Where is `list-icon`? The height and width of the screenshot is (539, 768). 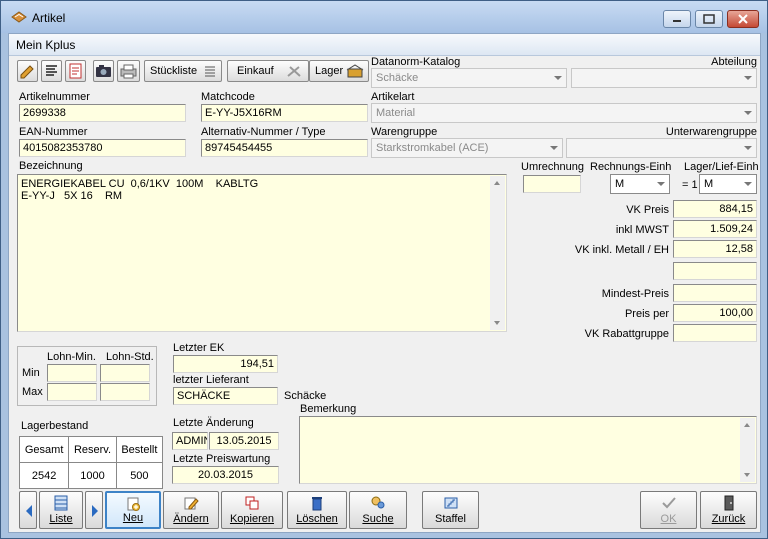 list-icon is located at coordinates (210, 71).